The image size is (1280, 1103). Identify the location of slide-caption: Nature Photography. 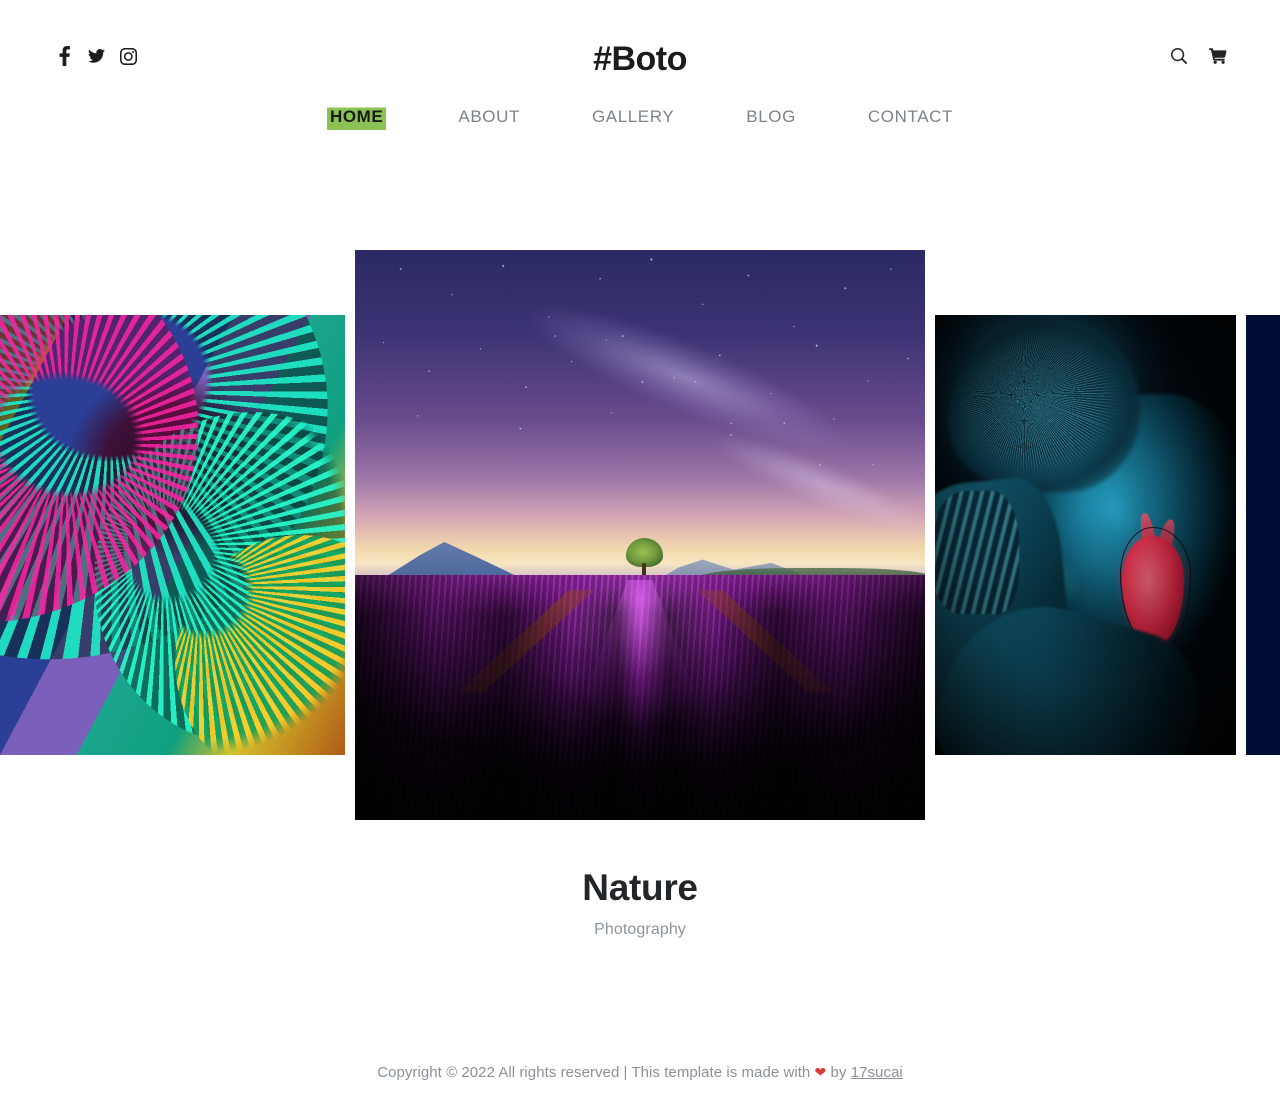
(640, 903).